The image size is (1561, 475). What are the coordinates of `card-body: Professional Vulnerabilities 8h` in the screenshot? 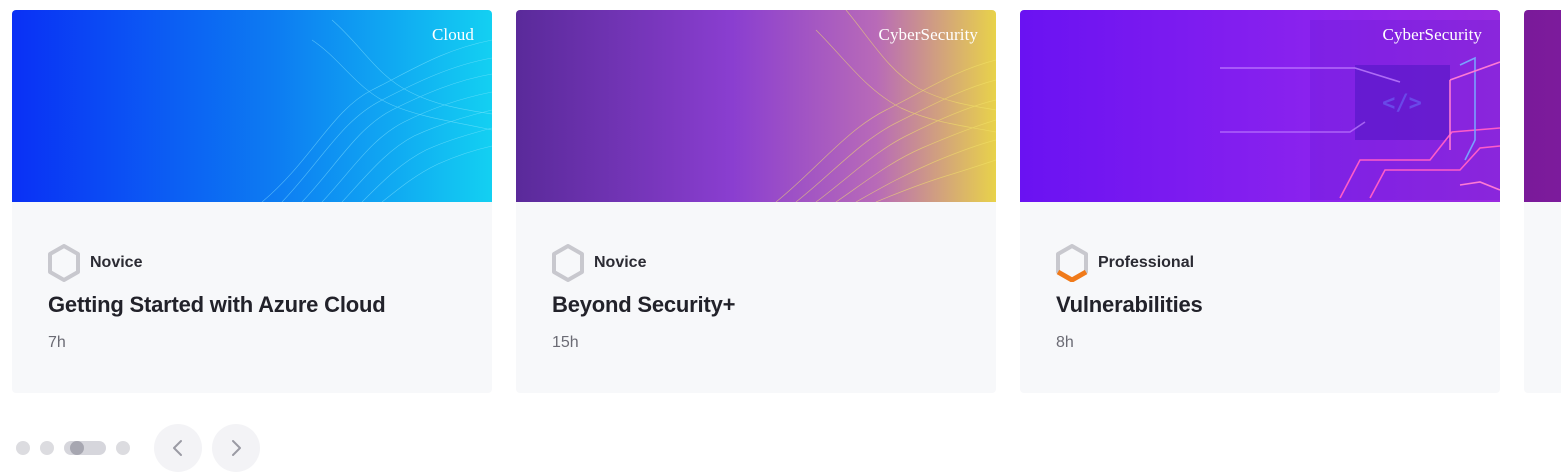 It's located at (1266, 298).